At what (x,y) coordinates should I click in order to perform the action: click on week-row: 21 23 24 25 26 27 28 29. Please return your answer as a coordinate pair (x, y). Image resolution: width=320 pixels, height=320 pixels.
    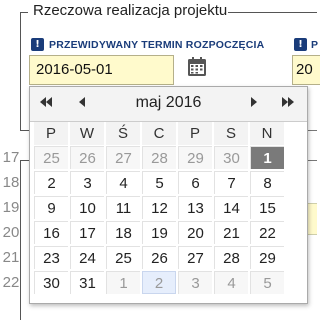
    Looking at the image, I should click on (155, 258).